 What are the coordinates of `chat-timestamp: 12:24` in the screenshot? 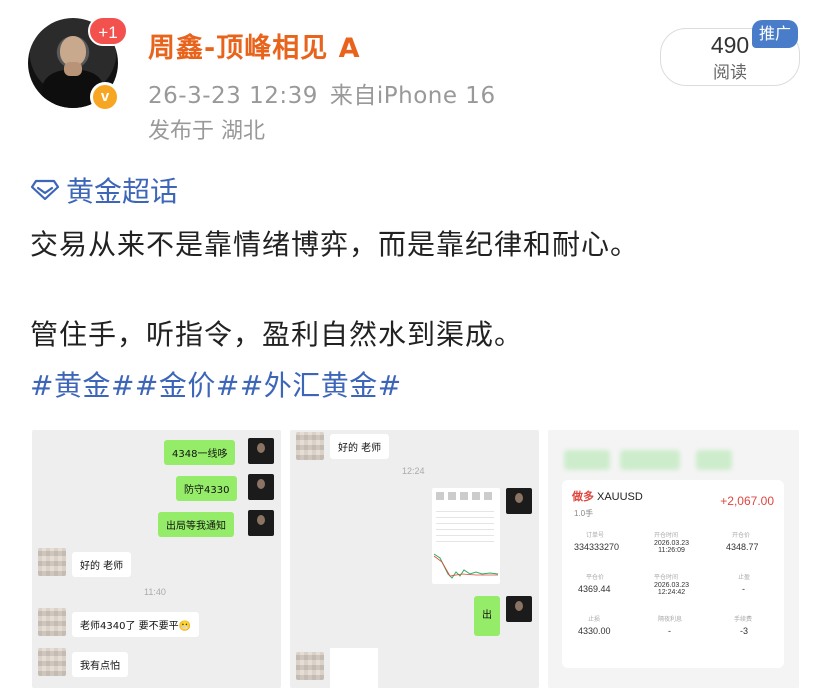 It's located at (413, 471).